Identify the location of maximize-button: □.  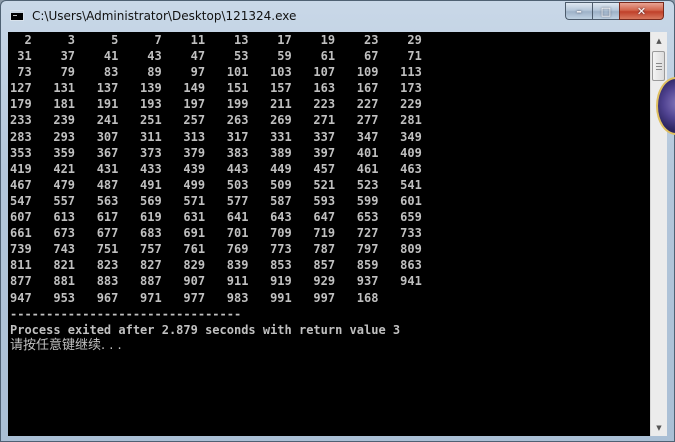
(605, 11).